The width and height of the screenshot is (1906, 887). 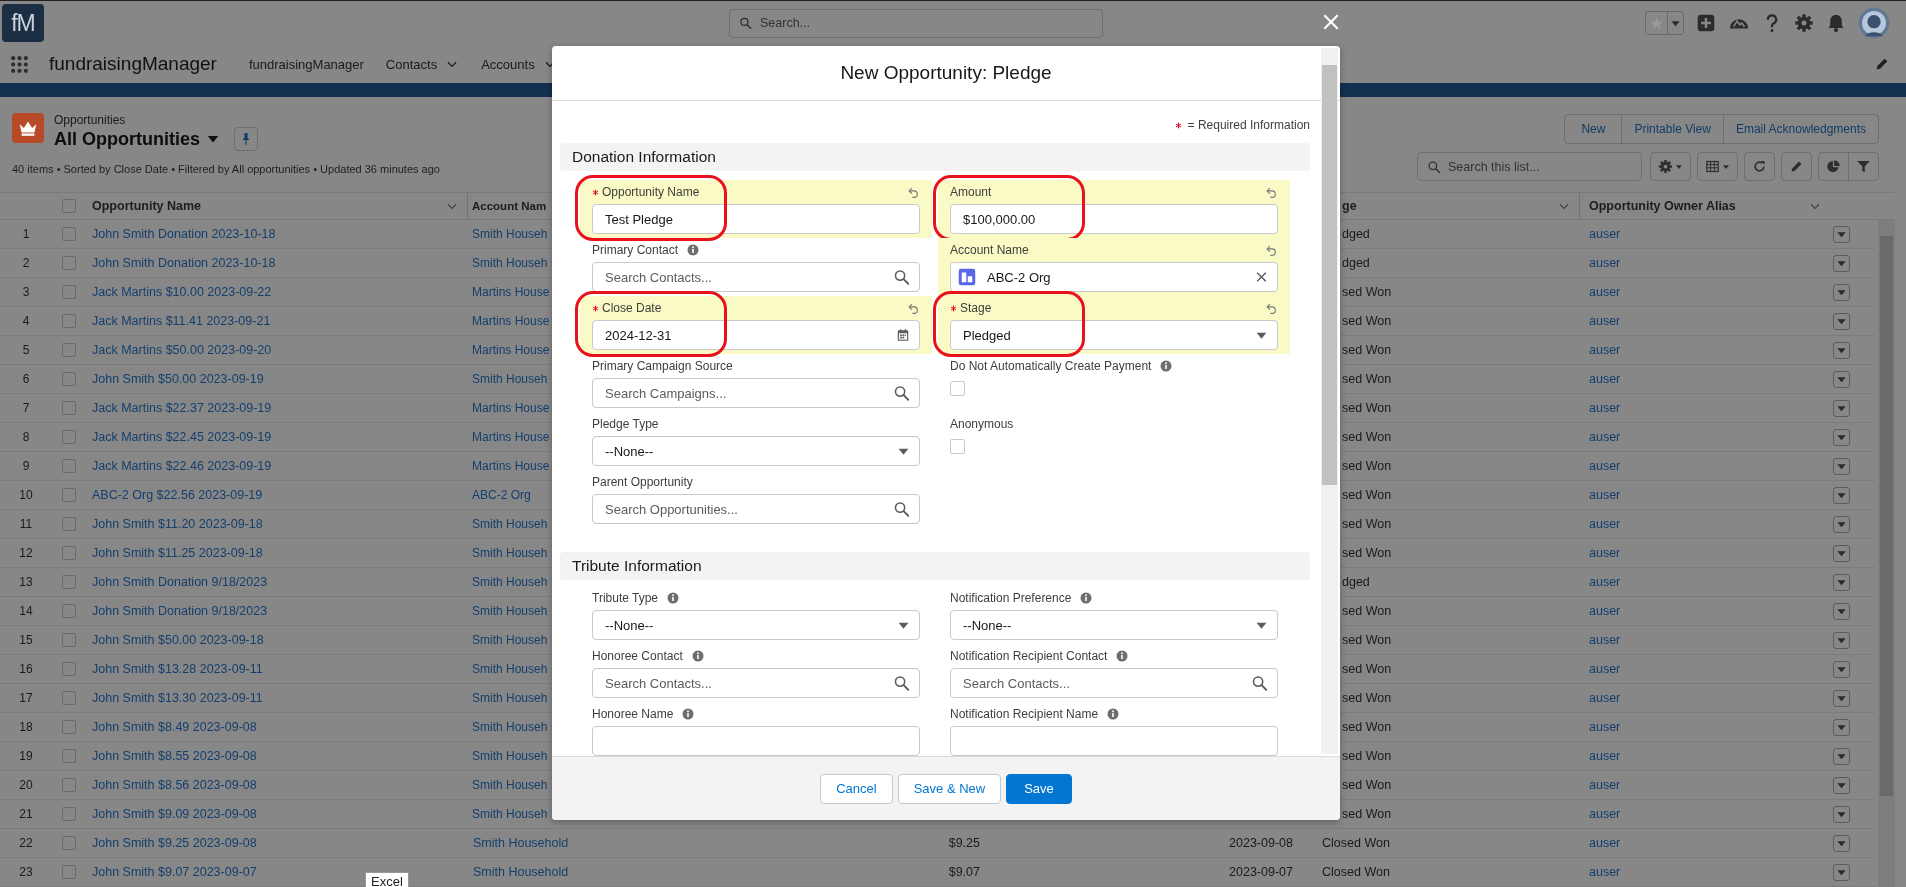 What do you see at coordinates (177, 524) in the screenshot?
I see `opportunity-link: John Smith $11.20 2023-09-18` at bounding box center [177, 524].